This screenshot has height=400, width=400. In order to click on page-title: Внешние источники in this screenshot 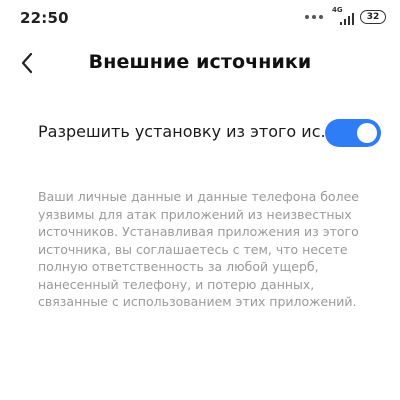, I will do `click(200, 62)`.